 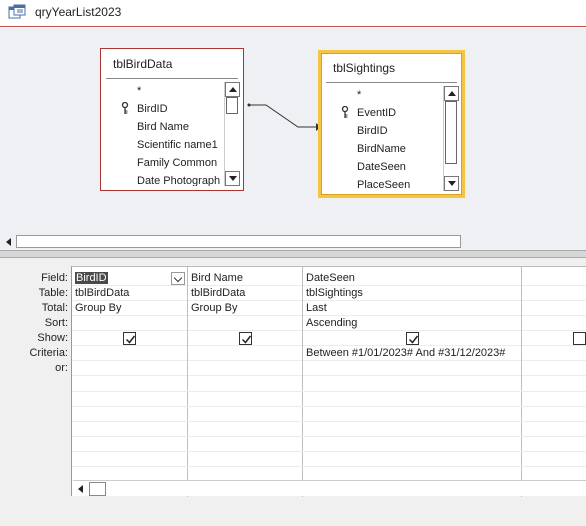 What do you see at coordinates (61, 368) in the screenshot?
I see `row-label-or: or:` at bounding box center [61, 368].